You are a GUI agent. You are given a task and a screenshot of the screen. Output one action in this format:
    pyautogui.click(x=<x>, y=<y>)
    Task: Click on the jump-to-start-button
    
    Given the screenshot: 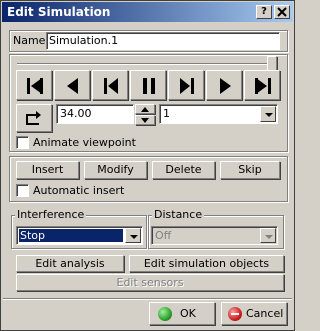 What is the action you would take?
    pyautogui.click(x=34, y=85)
    